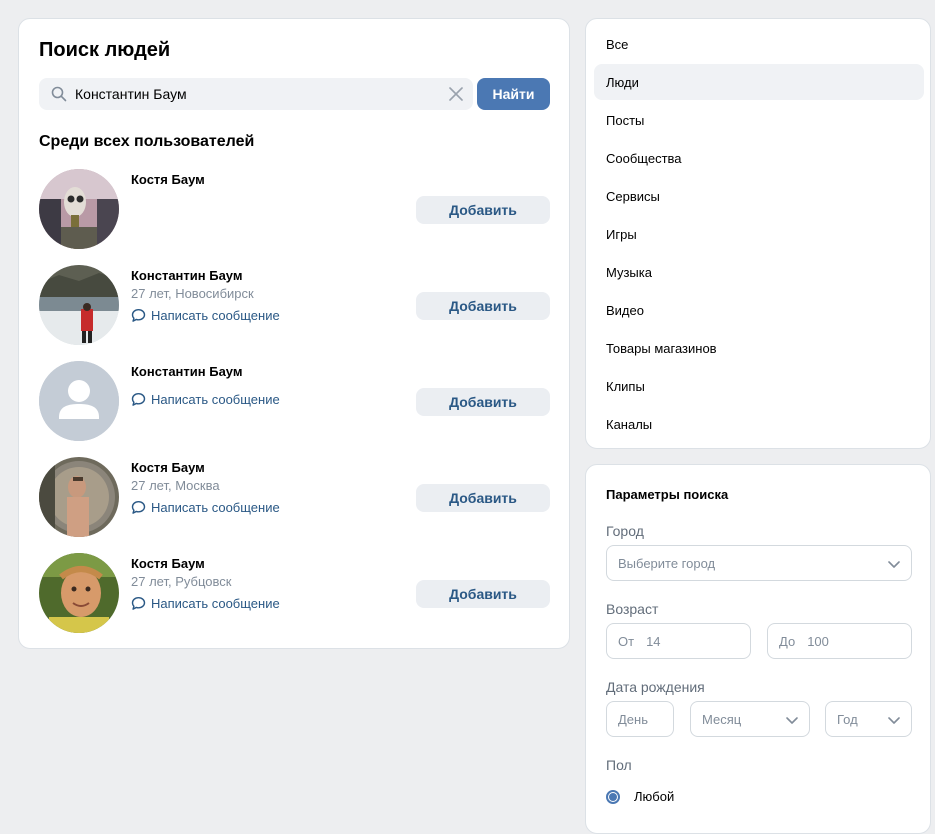 This screenshot has height=834, width=935. Describe the element at coordinates (655, 687) in the screenshot. I see `birth-date-label: Дата рождения` at that location.